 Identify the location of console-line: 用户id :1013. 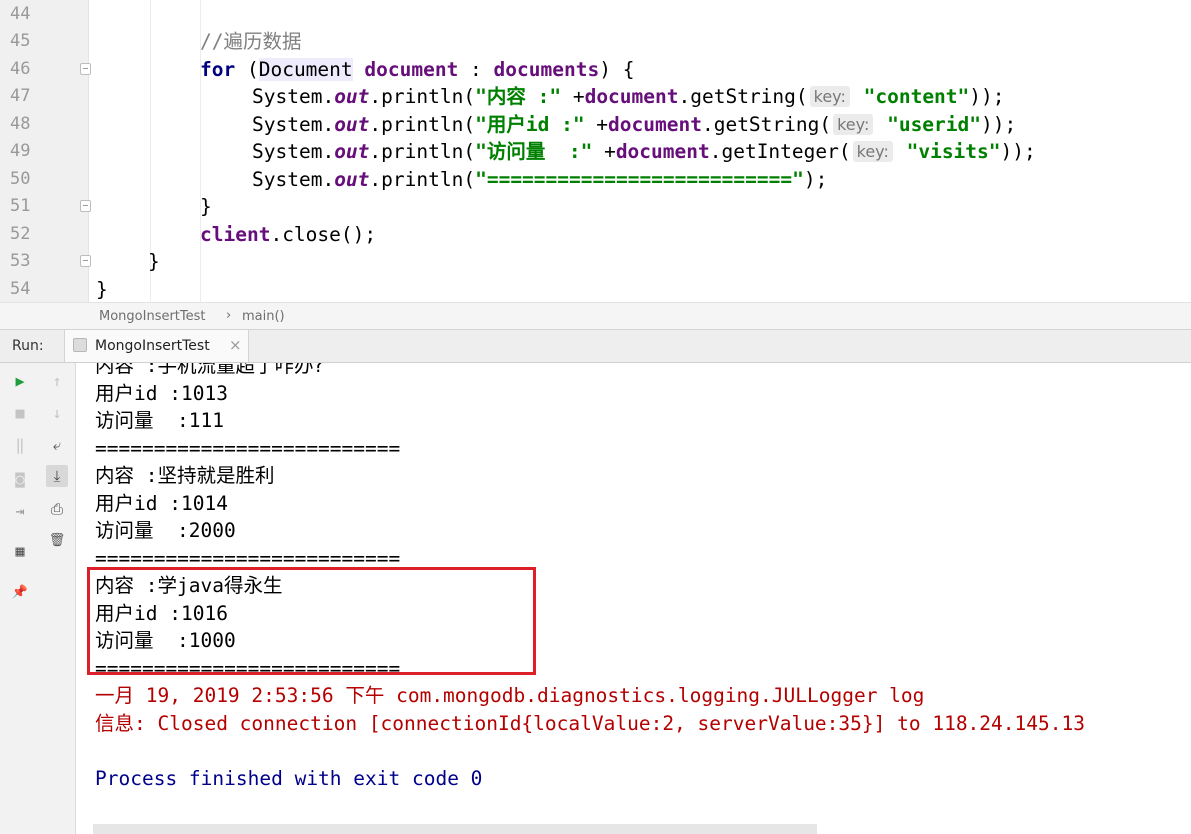
(161, 393).